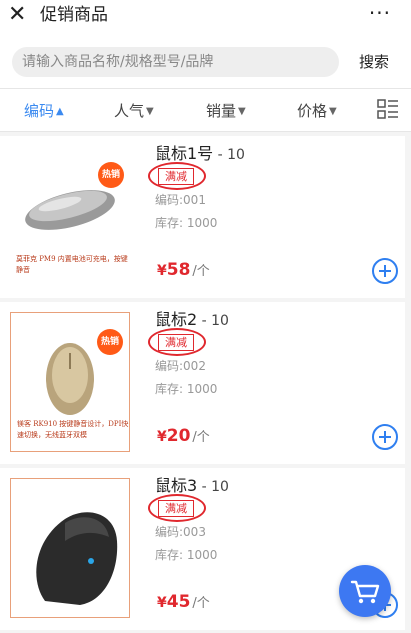 The height and width of the screenshot is (633, 411). Describe the element at coordinates (374, 62) in the screenshot. I see `search-button: 搜索` at that location.